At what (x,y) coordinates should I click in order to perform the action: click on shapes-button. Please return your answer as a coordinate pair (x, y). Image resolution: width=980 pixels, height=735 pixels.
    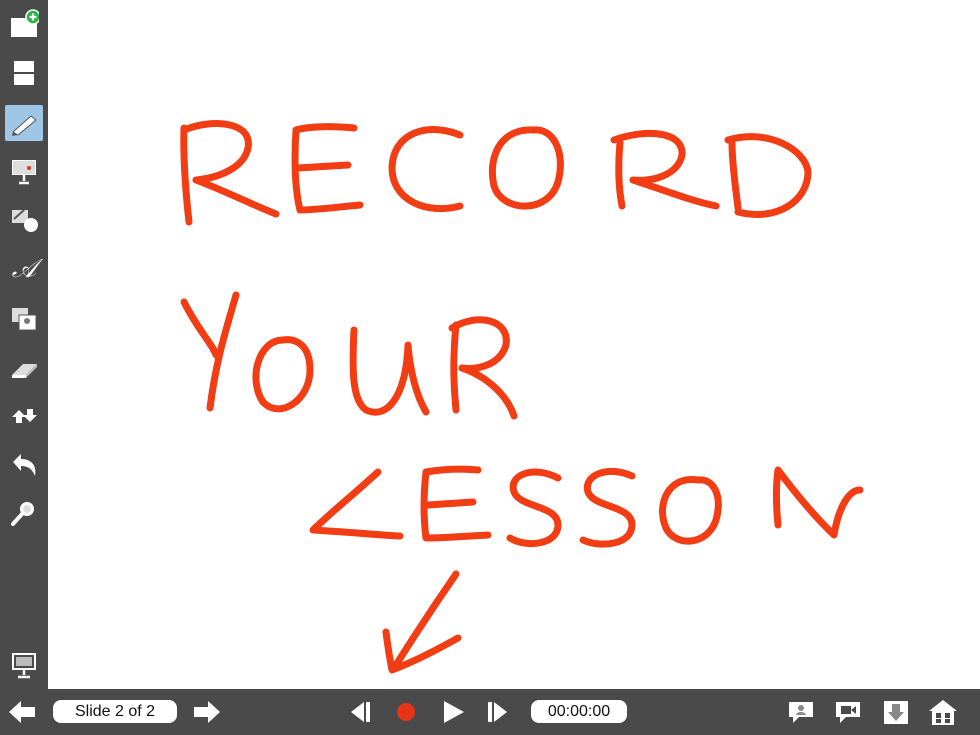
    Looking at the image, I should click on (24, 219).